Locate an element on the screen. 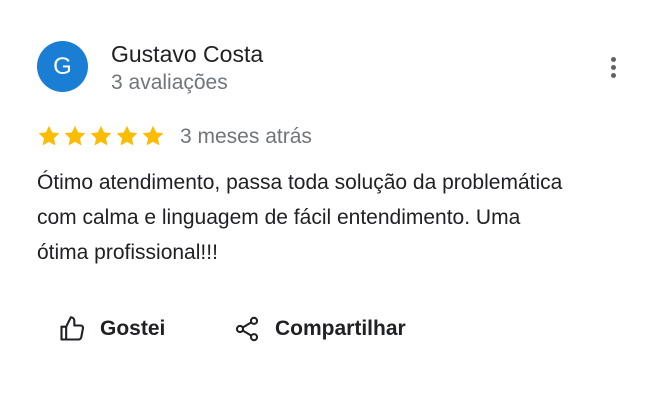 This screenshot has height=400, width=661. more-vertical-icon is located at coordinates (613, 59).